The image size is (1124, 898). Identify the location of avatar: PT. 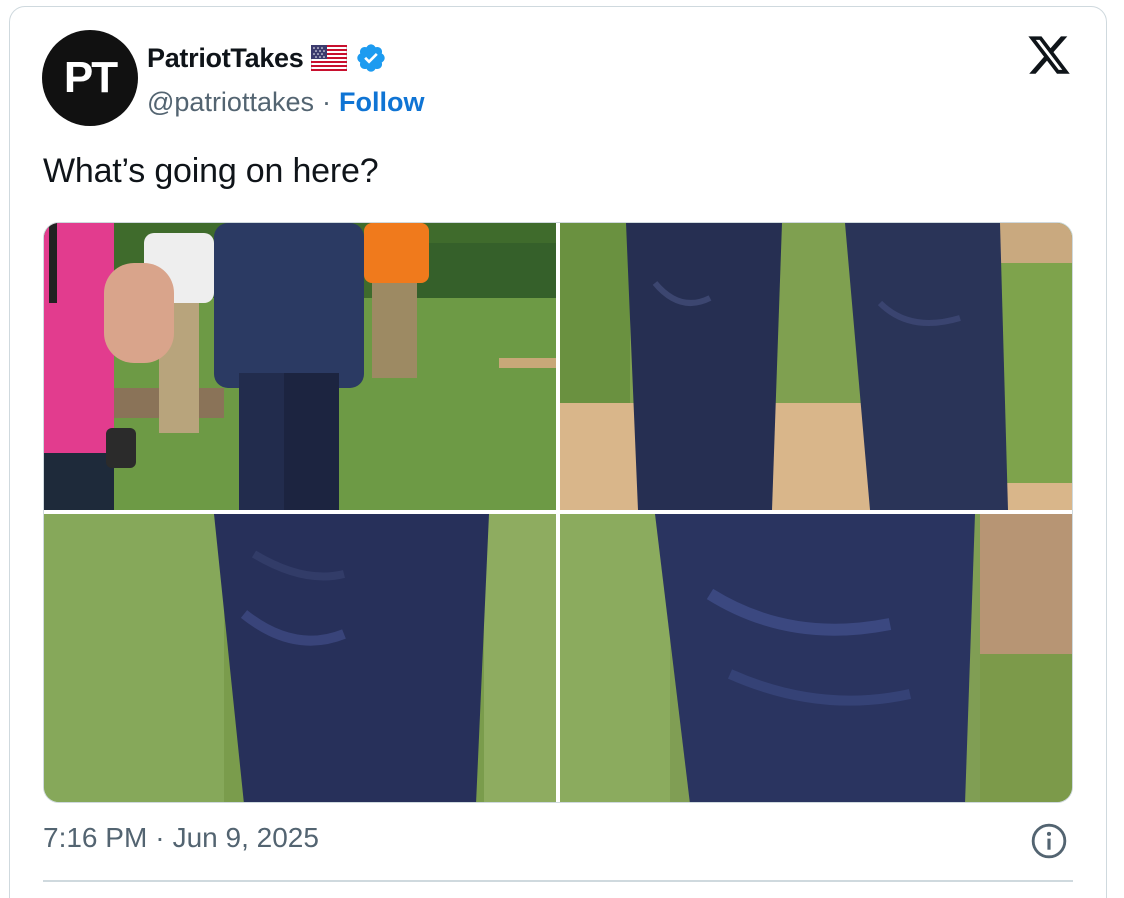
(90, 78).